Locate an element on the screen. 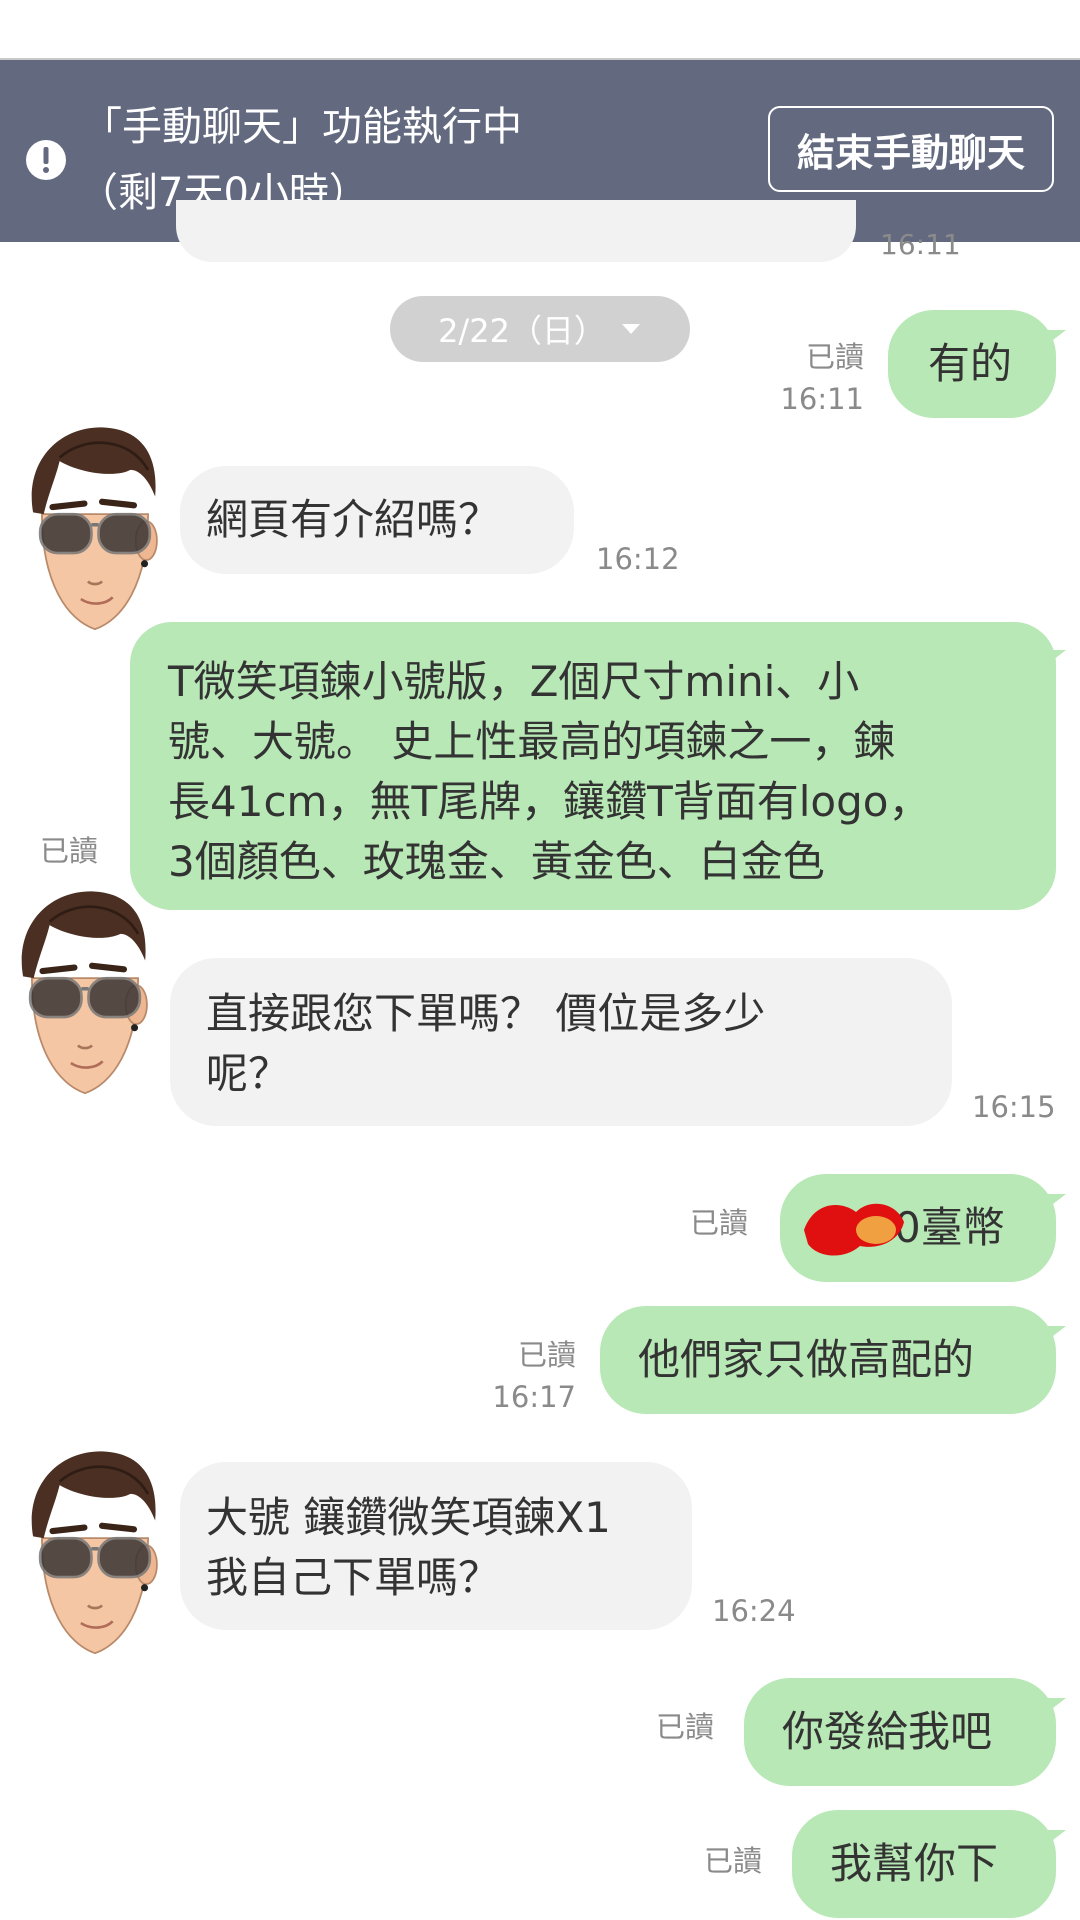 The image size is (1080, 1920). message-line: 大號 鑲鑽微笑項鍊X1 is located at coordinates (408, 1517).